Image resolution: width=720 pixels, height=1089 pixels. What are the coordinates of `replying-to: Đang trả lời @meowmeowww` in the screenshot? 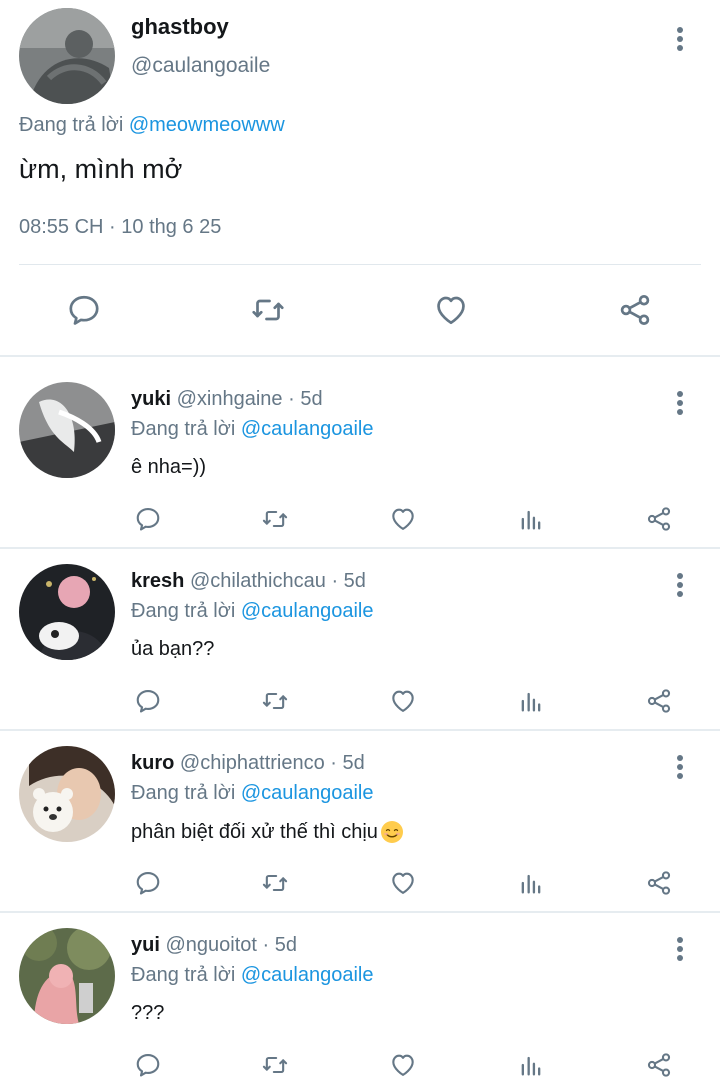 It's located at (152, 125).